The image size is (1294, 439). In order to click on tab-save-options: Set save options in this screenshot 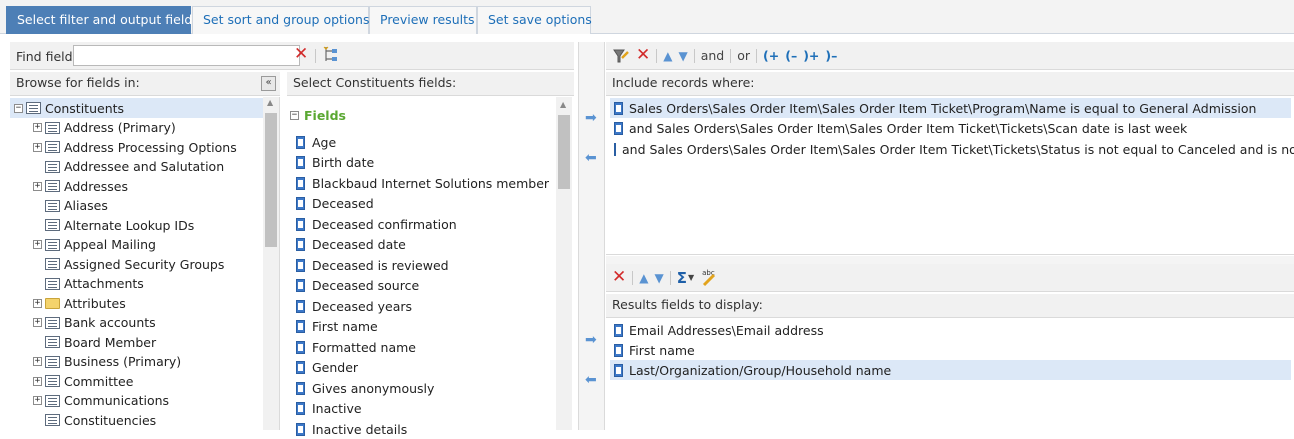, I will do `click(534, 20)`.